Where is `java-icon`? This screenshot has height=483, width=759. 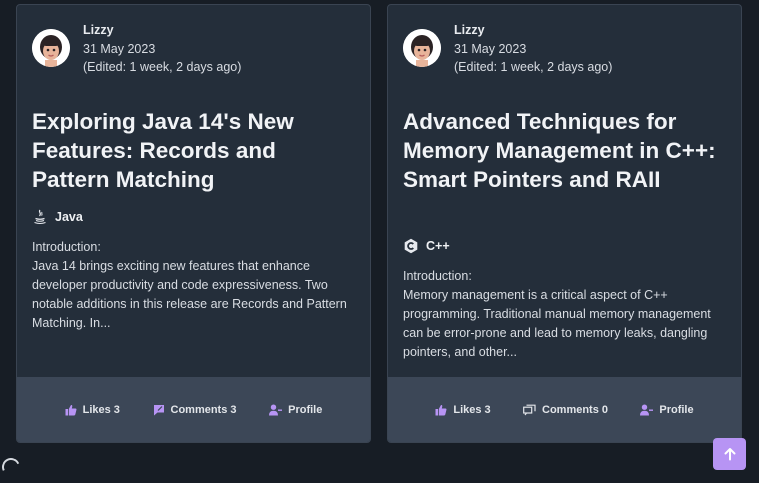 java-icon is located at coordinates (40, 217).